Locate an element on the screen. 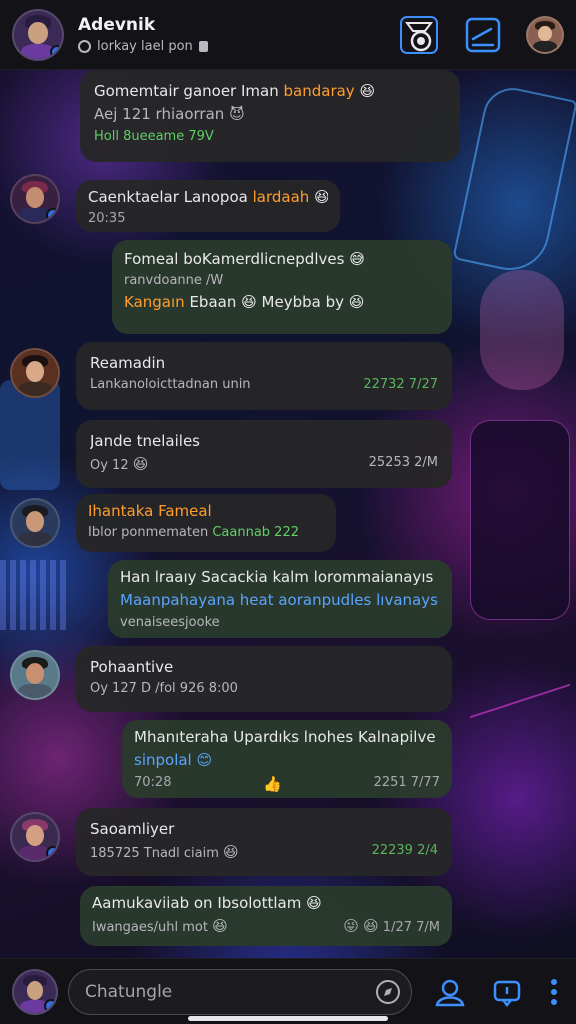 Image resolution: width=576 pixels, height=1024 pixels. message-time: 22732 7/27 is located at coordinates (400, 385).